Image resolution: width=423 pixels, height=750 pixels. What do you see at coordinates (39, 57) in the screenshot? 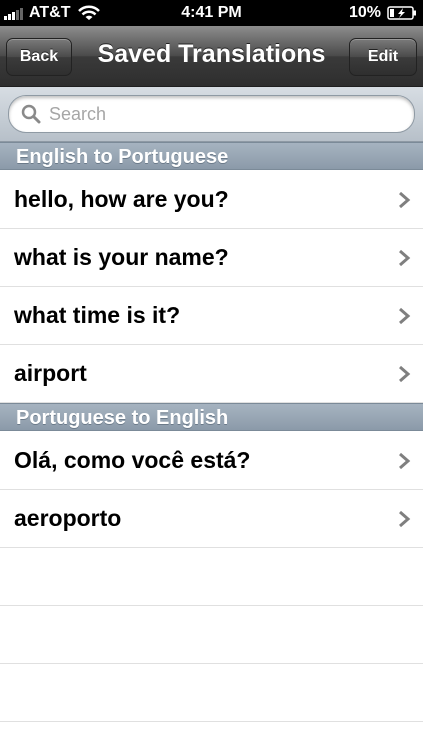
I see `back-button: Back` at bounding box center [39, 57].